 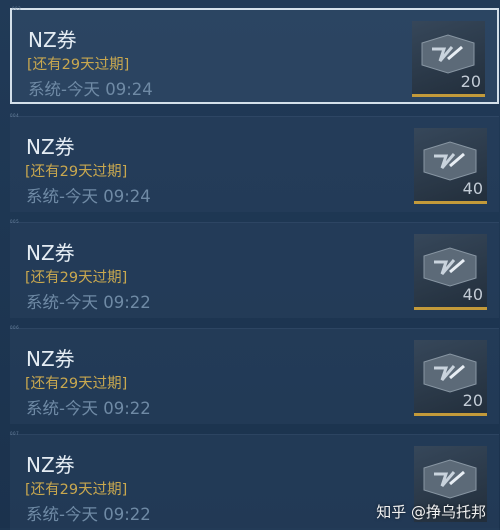 What do you see at coordinates (15, 433) in the screenshot?
I see `item-id: 007` at bounding box center [15, 433].